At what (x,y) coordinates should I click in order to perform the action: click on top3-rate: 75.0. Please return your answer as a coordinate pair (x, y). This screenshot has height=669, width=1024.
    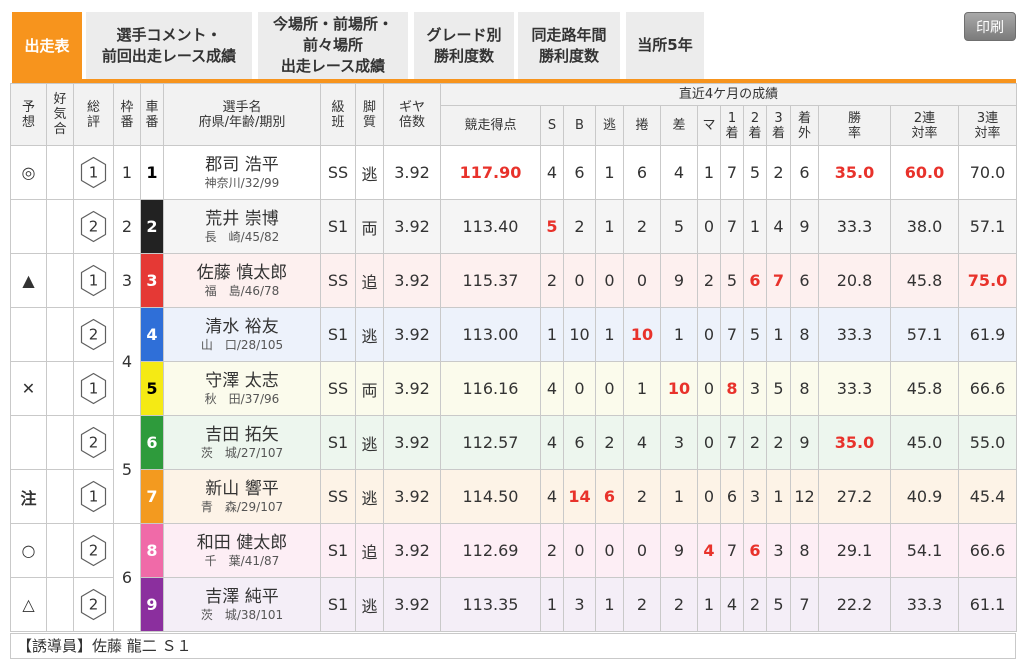
    Looking at the image, I should click on (987, 280).